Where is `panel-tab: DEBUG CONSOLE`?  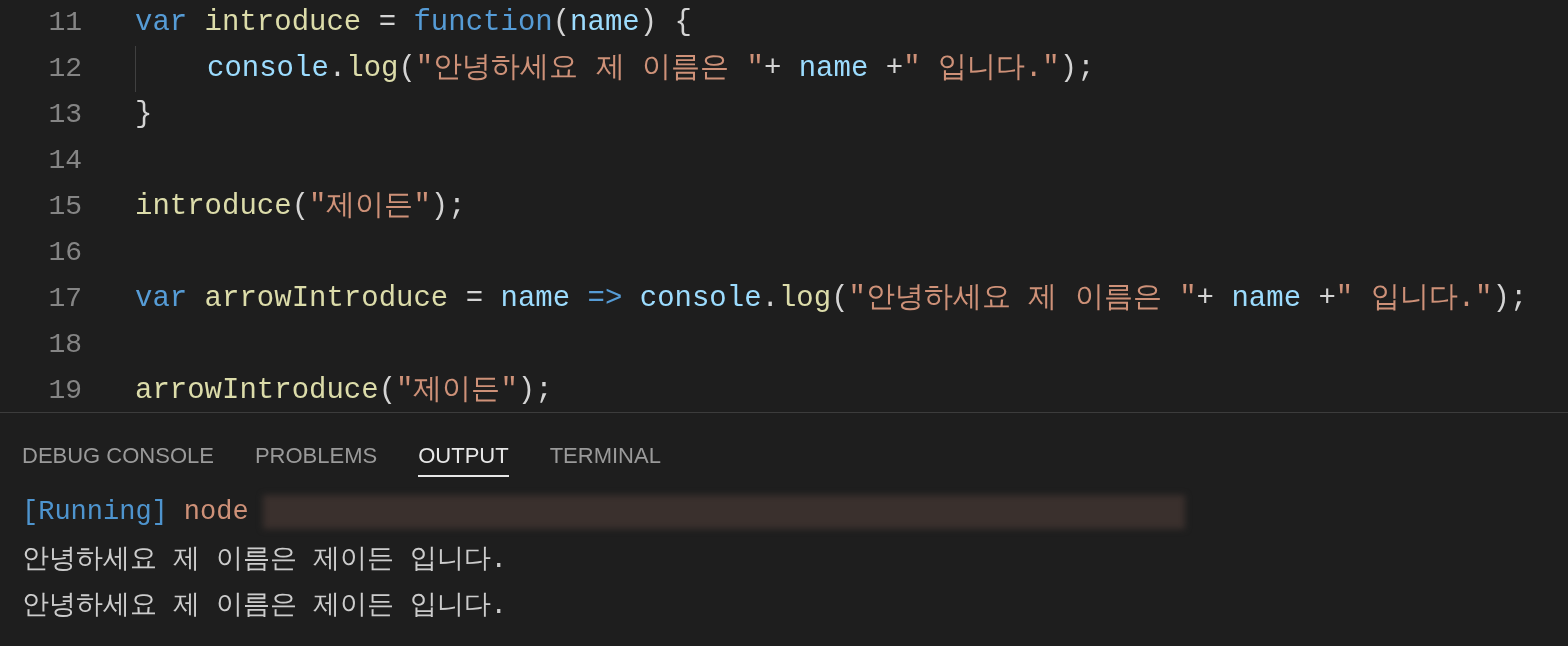
panel-tab: DEBUG CONSOLE is located at coordinates (118, 456).